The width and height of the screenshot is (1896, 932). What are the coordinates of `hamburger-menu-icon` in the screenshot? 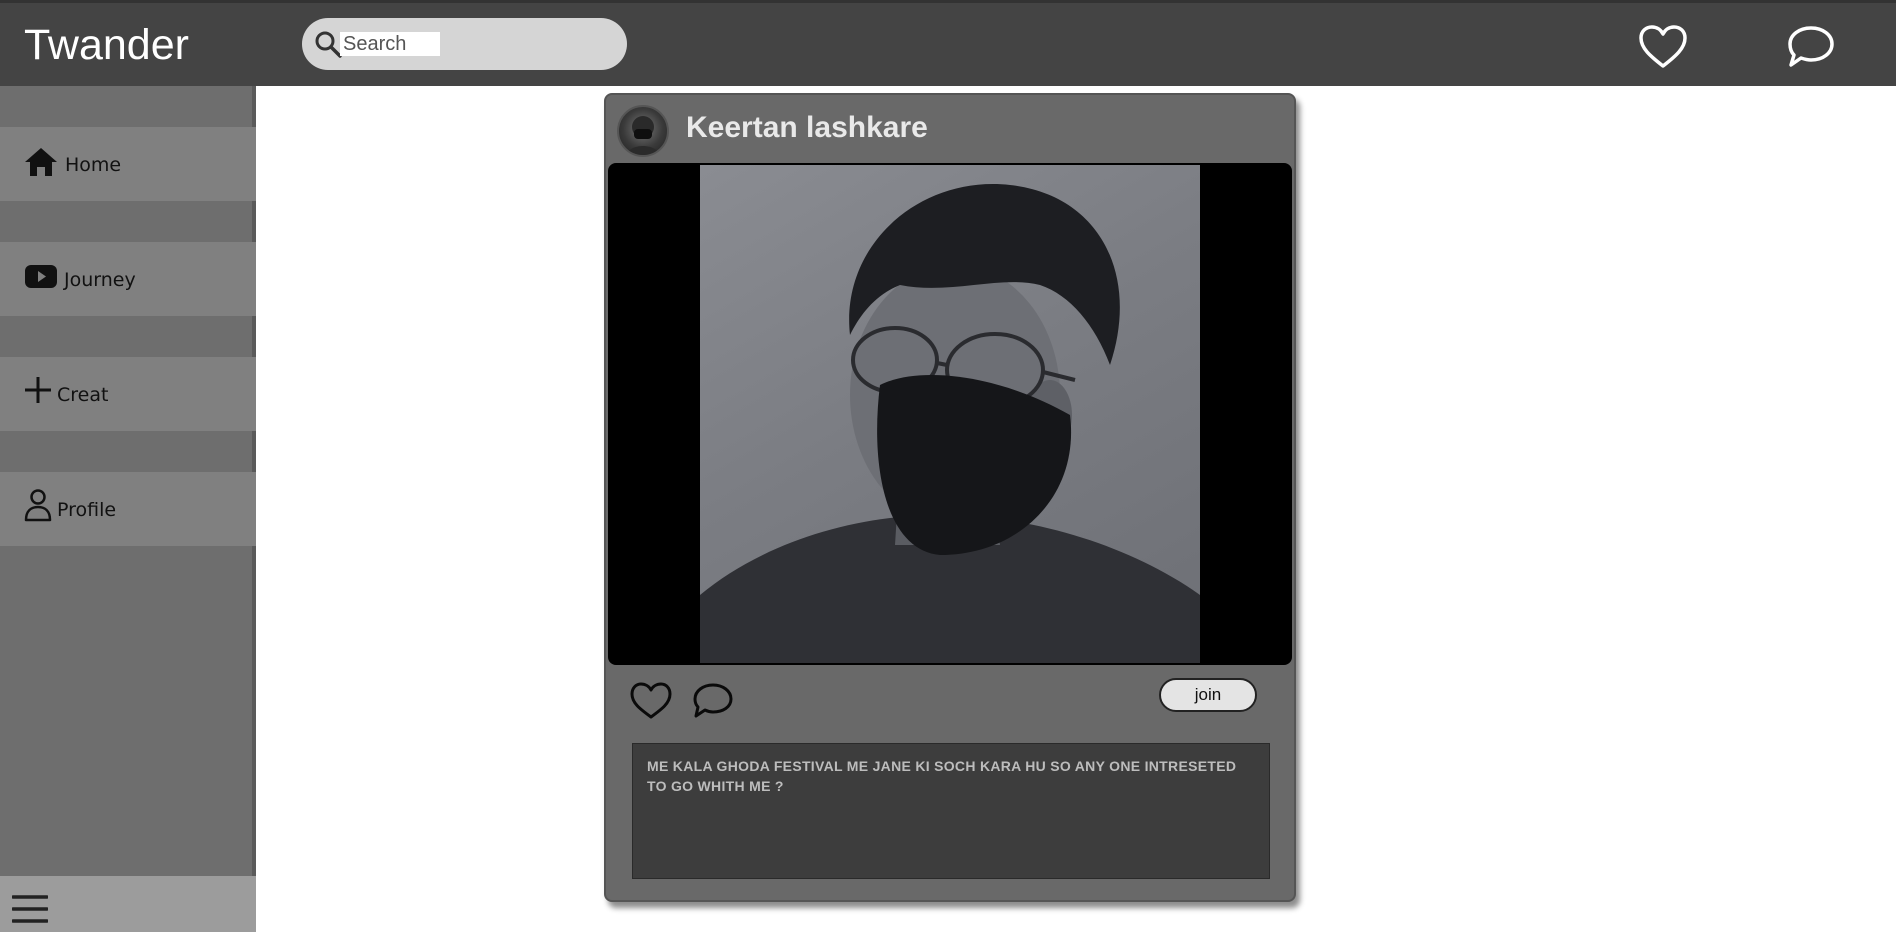 It's located at (30, 909).